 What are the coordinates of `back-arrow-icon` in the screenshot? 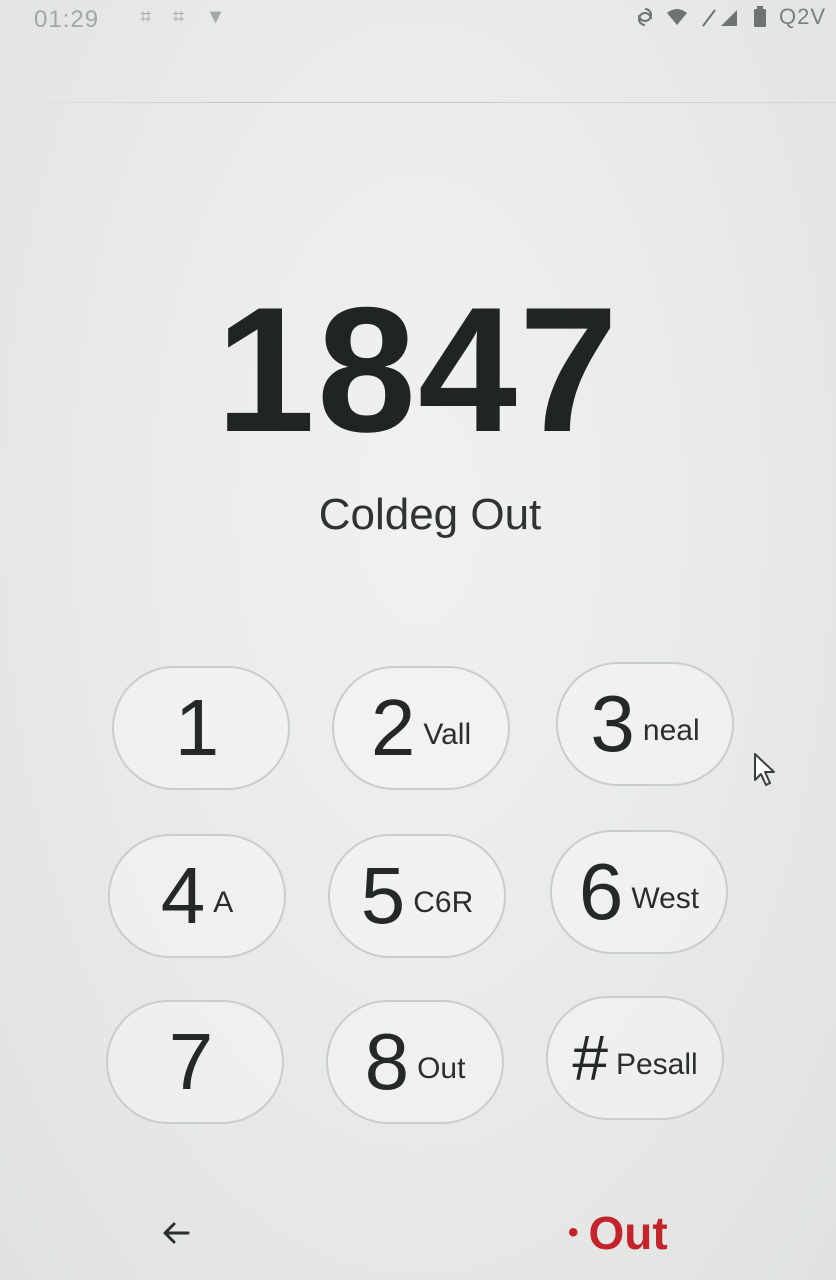 It's located at (176, 1233).